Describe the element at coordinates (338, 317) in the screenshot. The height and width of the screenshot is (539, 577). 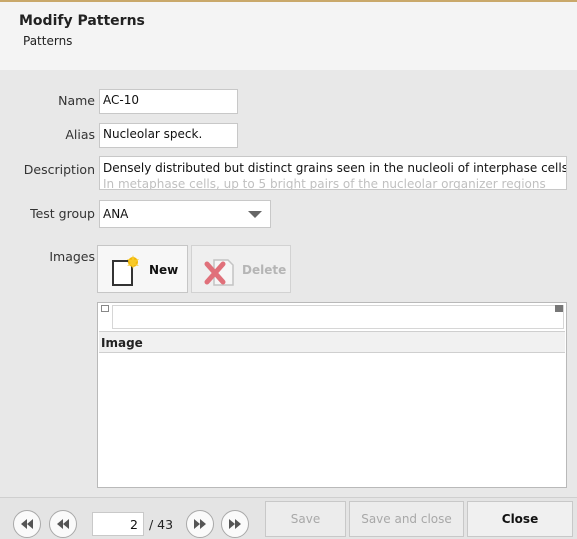
I see `grid-filter-input` at that location.